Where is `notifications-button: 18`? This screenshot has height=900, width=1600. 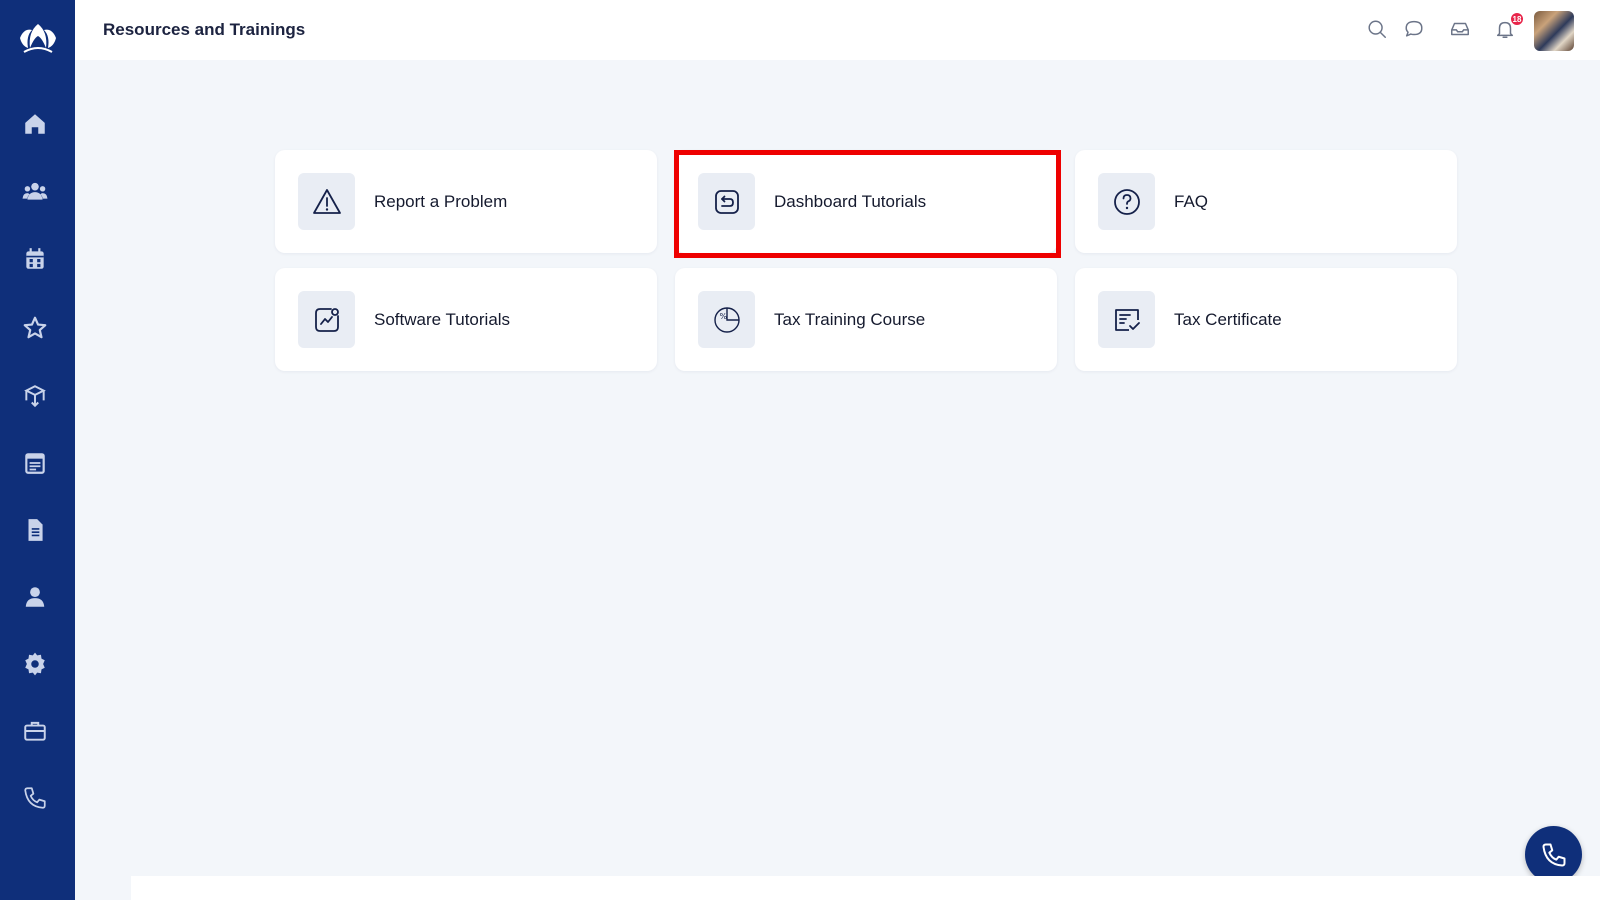
notifications-button: 18 is located at coordinates (1508, 27).